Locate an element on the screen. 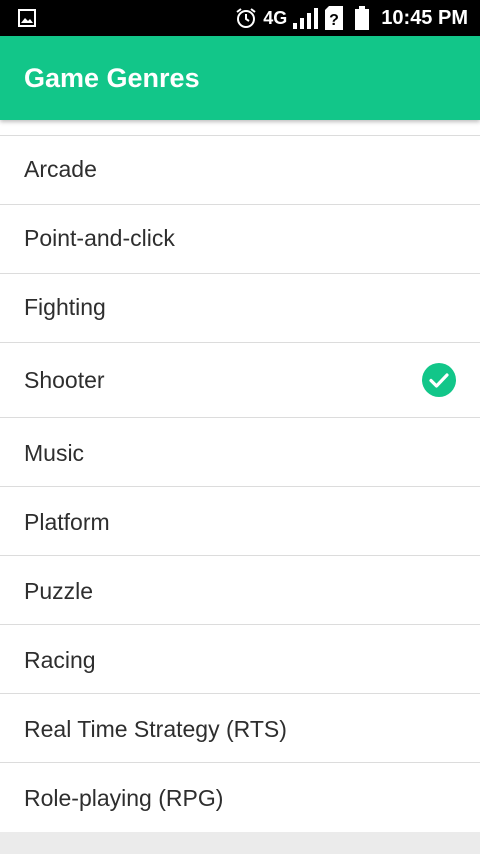 Image resolution: width=480 pixels, height=854 pixels. list-item-shooter: Shooter is located at coordinates (240, 379).